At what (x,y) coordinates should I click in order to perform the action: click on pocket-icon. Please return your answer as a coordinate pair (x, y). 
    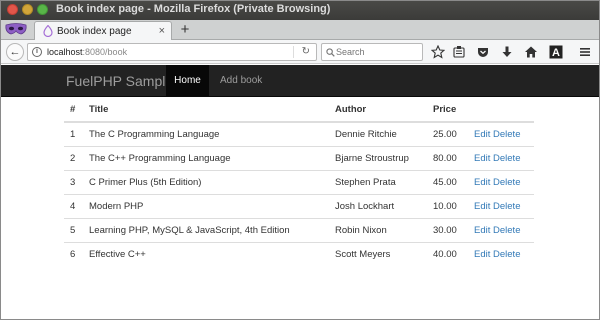
    Looking at the image, I should click on (483, 52).